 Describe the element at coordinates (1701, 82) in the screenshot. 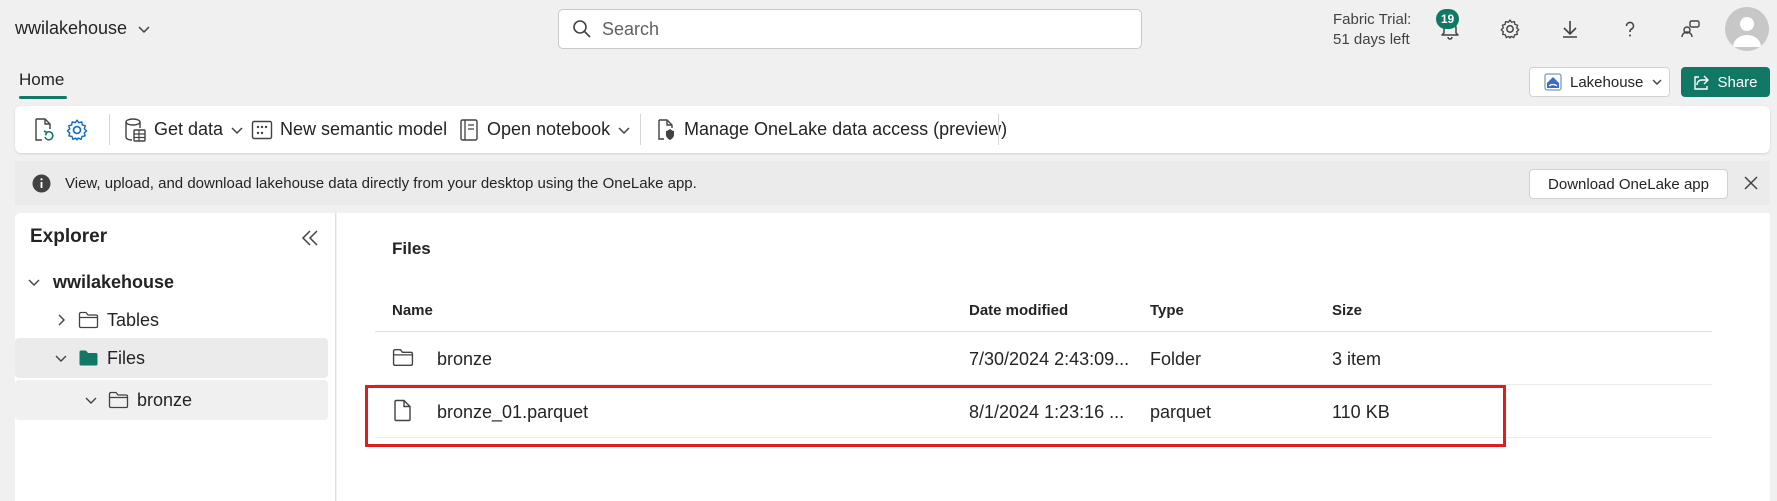

I see `share-icon` at that location.